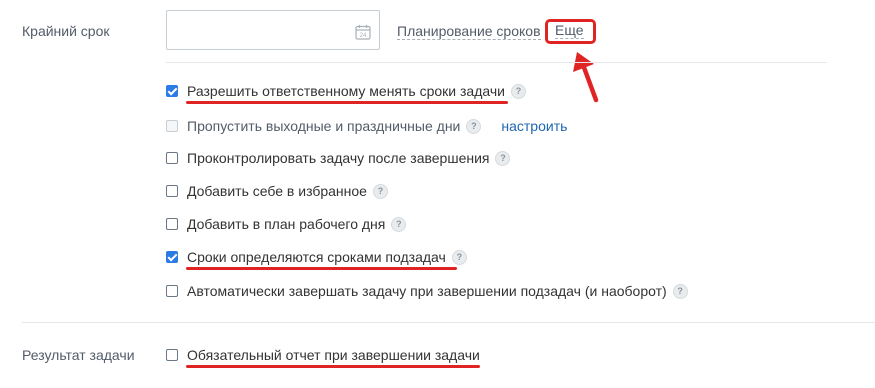 Image resolution: width=875 pixels, height=388 pixels. I want to click on option-mandatory-report: Обязательный отчет при завершении задачи, so click(323, 355).